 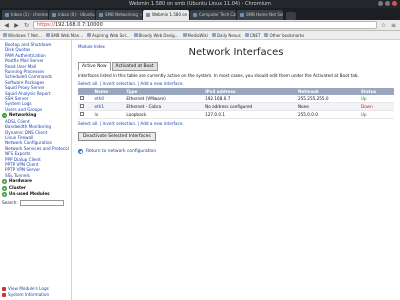 I want to click on category-label: Un-used Modules, so click(x=29, y=194).